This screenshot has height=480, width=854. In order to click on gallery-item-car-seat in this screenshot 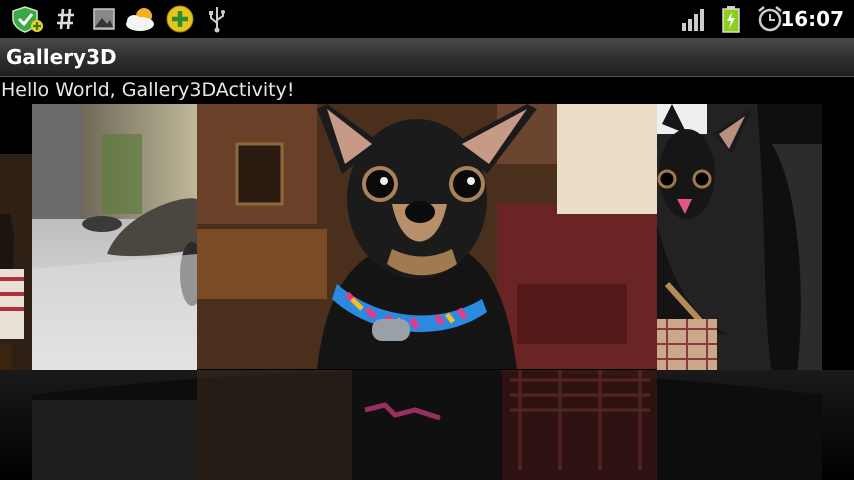, I will do `click(739, 239)`.